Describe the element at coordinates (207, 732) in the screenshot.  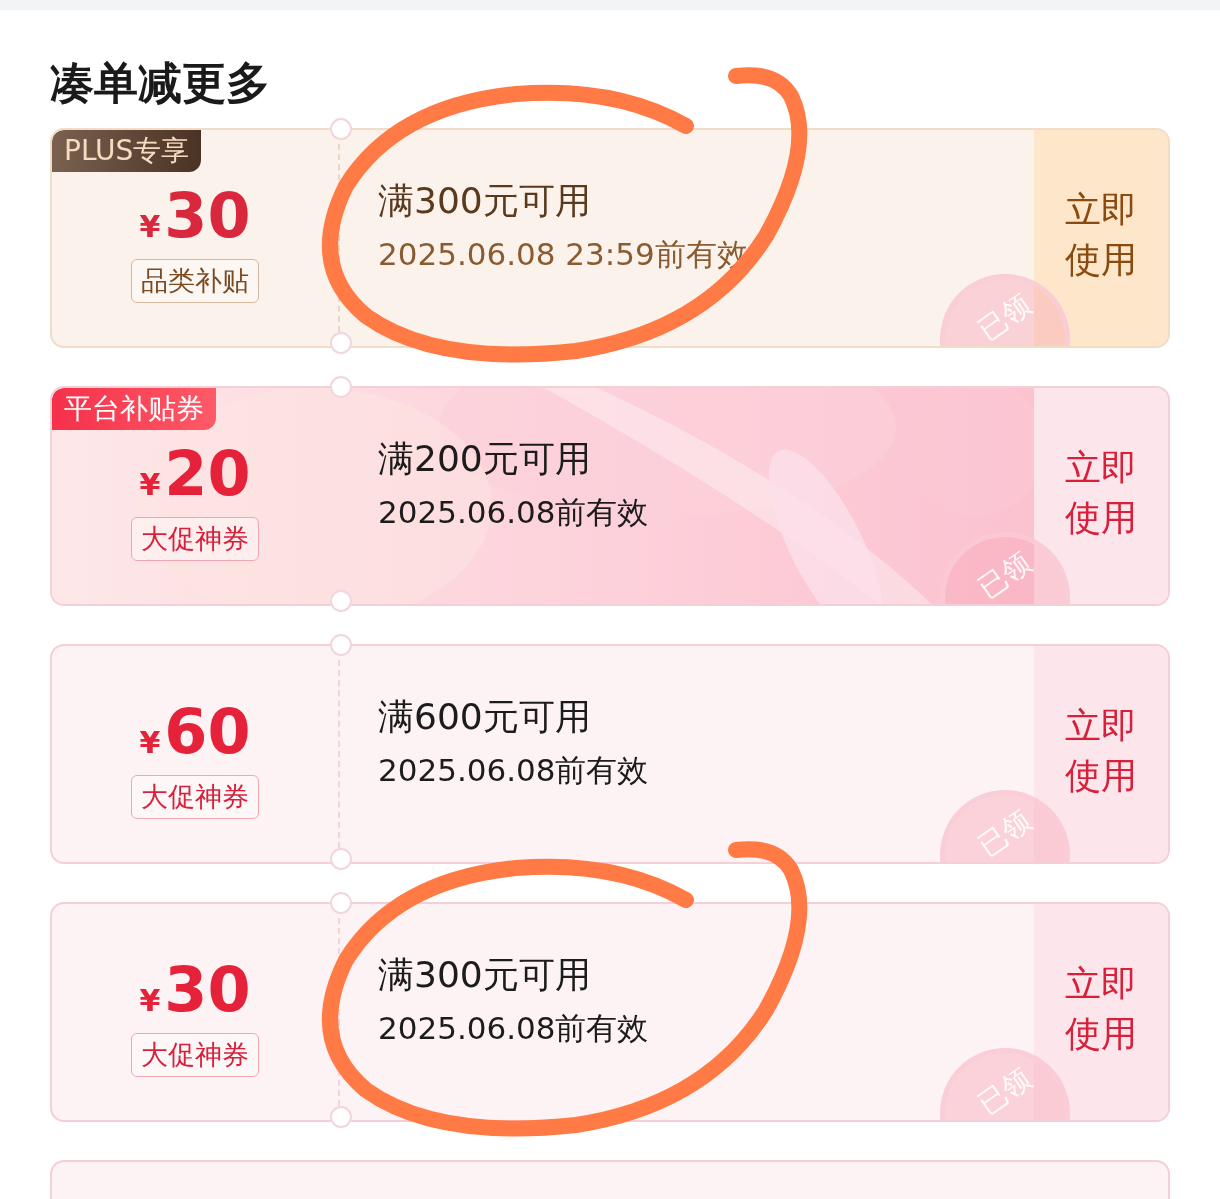
I see `coupon-amount: 60` at that location.